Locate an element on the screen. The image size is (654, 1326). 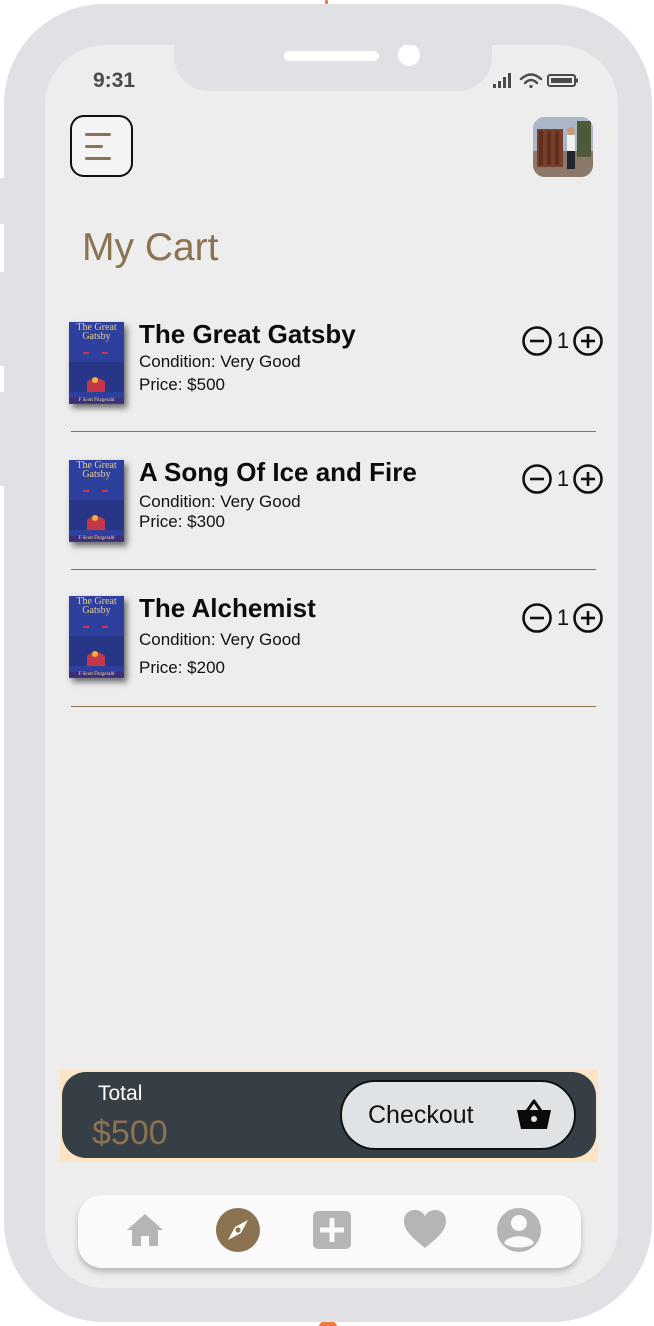
checkout-label: Checkout is located at coordinates (421, 1115).